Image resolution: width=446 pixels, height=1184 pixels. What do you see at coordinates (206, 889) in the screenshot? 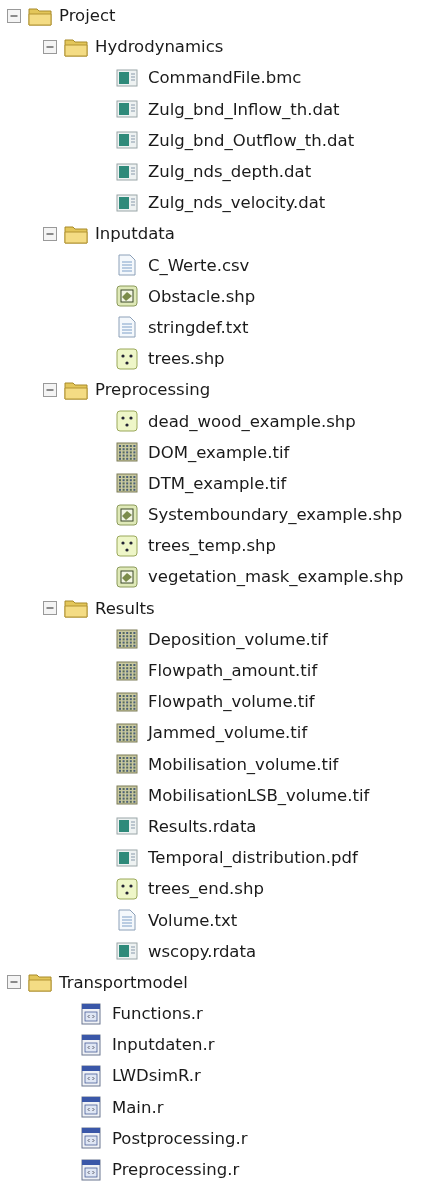
I see `file-name: trees_end.shp` at bounding box center [206, 889].